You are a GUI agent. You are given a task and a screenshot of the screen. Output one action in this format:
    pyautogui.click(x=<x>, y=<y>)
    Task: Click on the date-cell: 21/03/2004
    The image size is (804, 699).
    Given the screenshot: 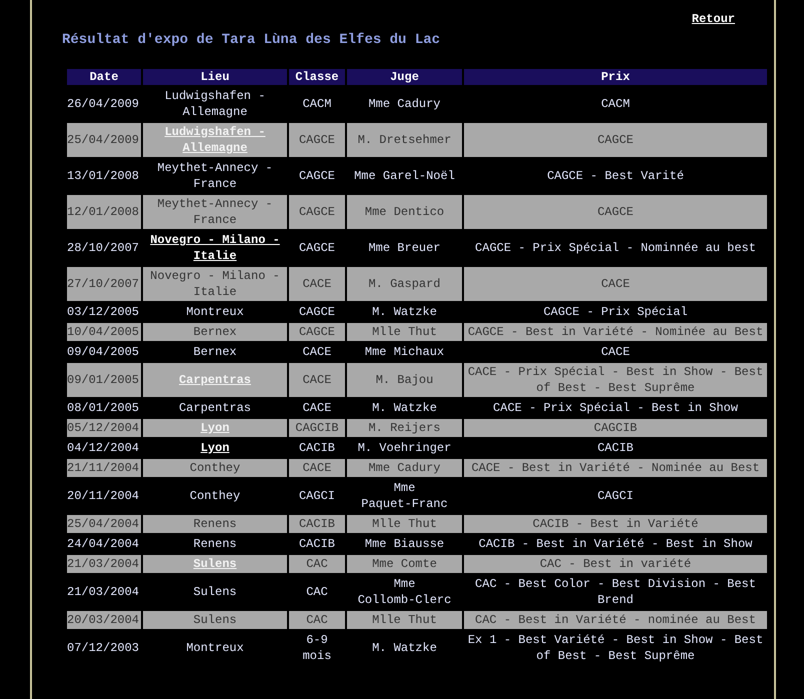 What is the action you would take?
    pyautogui.click(x=104, y=564)
    